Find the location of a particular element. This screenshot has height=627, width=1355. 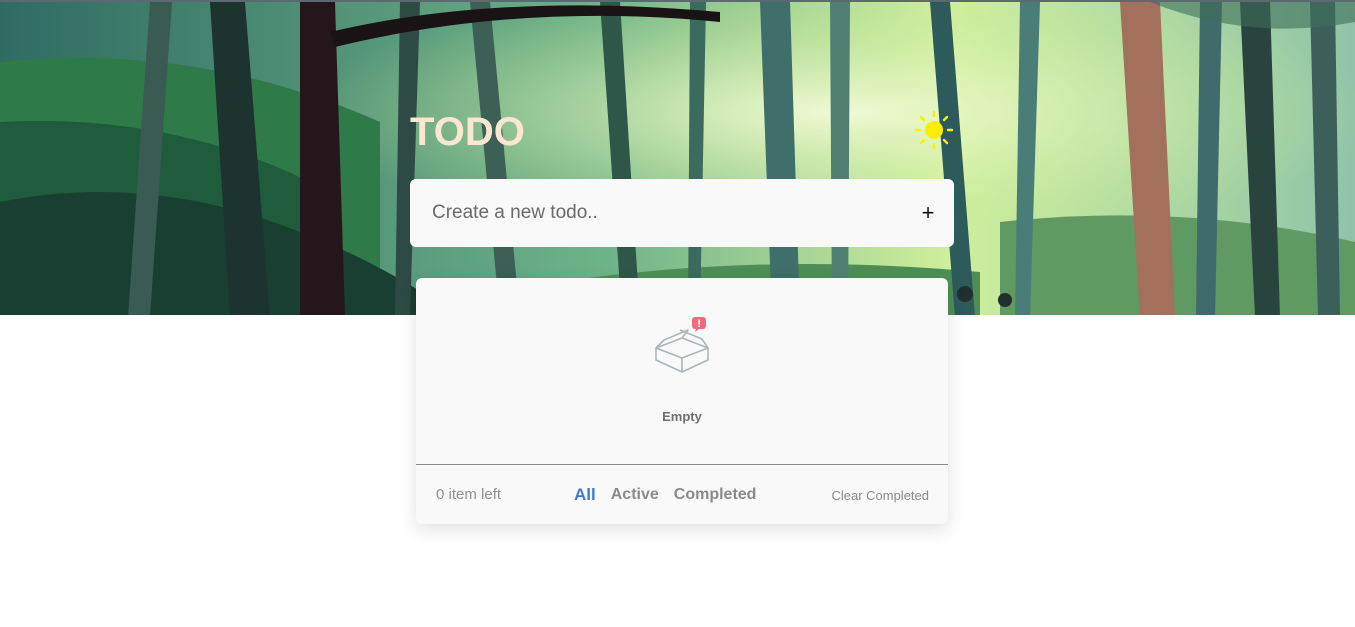

empty-text: Empty is located at coordinates (682, 416).